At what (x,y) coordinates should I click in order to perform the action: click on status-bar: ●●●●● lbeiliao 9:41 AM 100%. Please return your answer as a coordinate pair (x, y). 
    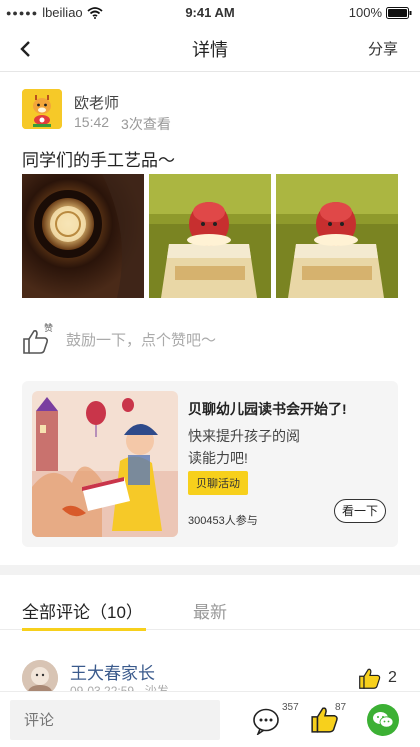
    Looking at the image, I should click on (210, 13).